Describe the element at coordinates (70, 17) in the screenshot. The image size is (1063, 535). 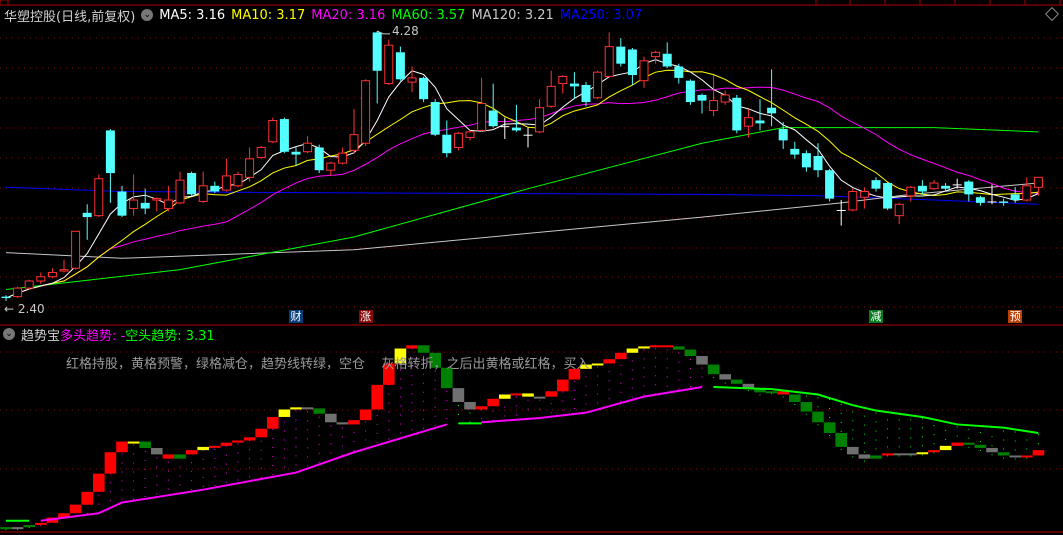
I see `stock-title: 华塑控股(日线,前复权)` at that location.